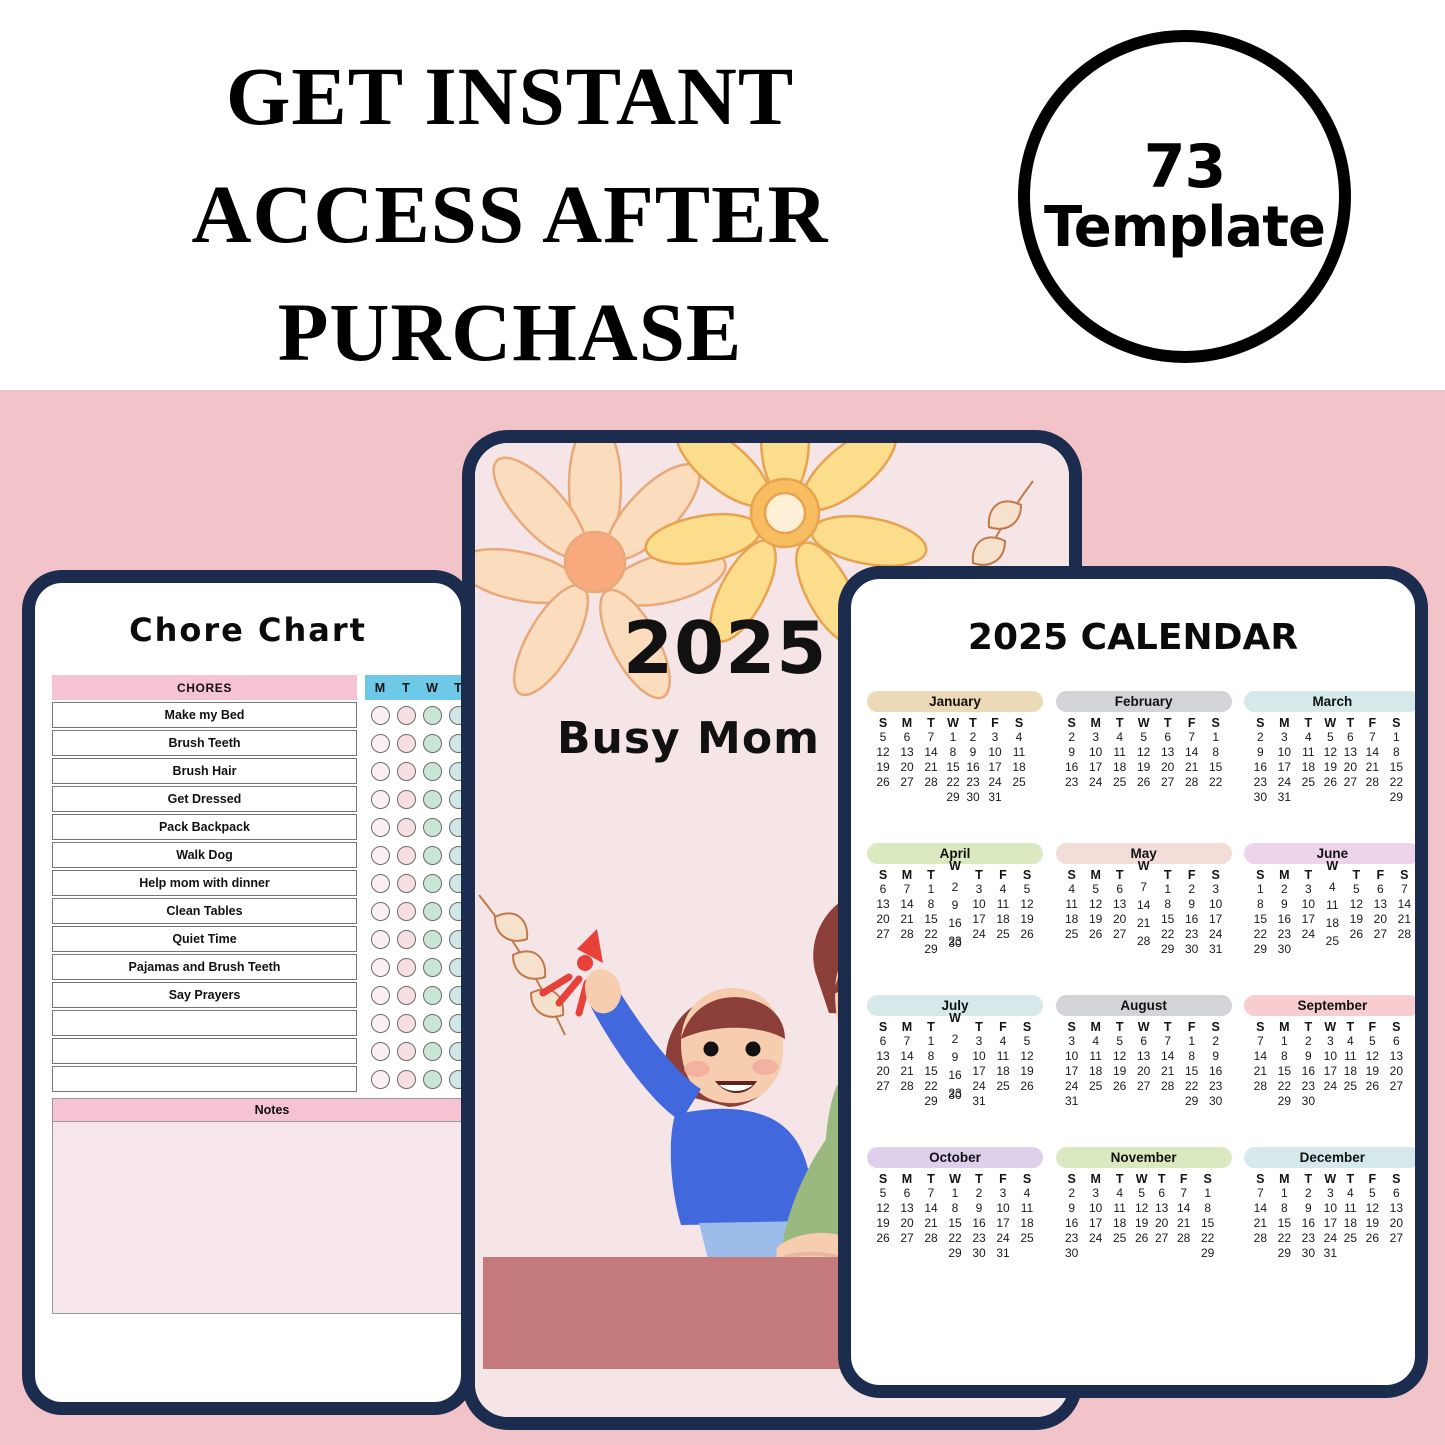 The width and height of the screenshot is (1445, 1445). Describe the element at coordinates (1380, 934) in the screenshot. I see `calendar-day-cell: 27` at that location.